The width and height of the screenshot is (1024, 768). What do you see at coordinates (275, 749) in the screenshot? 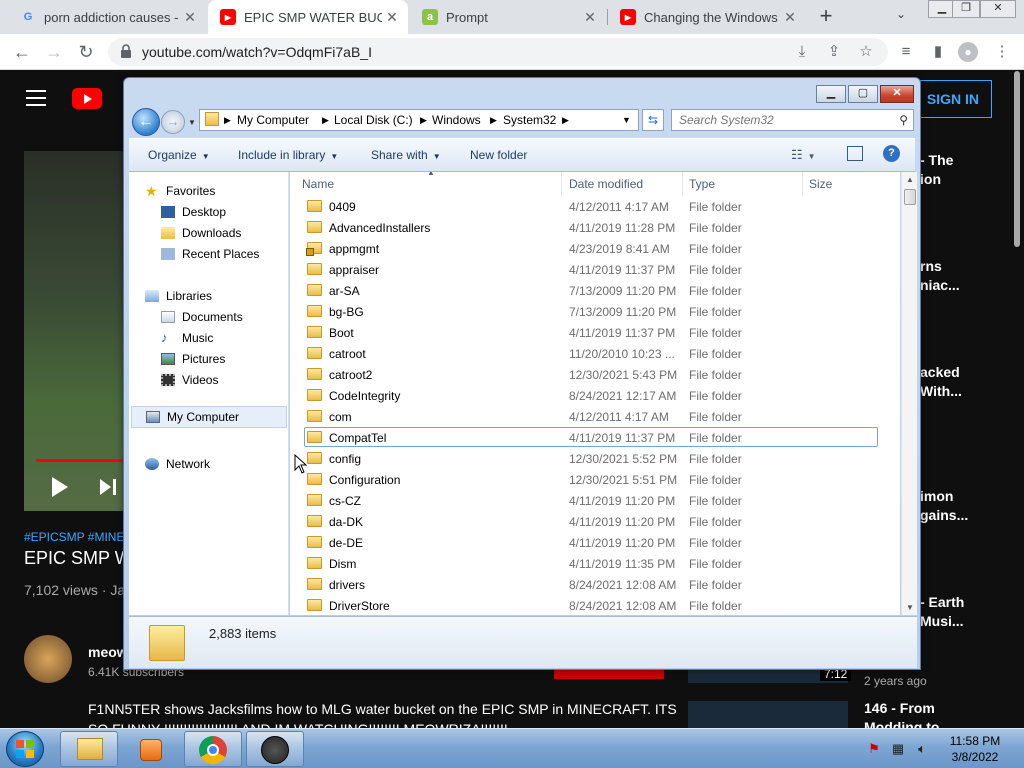
I see `obs-taskbar-button` at bounding box center [275, 749].